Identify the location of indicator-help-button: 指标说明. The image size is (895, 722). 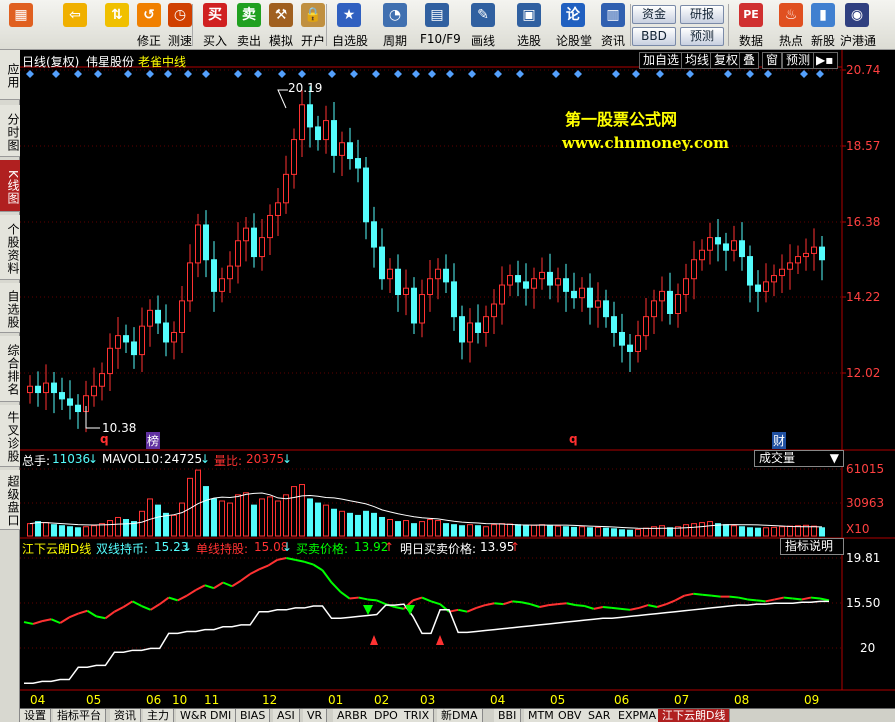
(812, 546).